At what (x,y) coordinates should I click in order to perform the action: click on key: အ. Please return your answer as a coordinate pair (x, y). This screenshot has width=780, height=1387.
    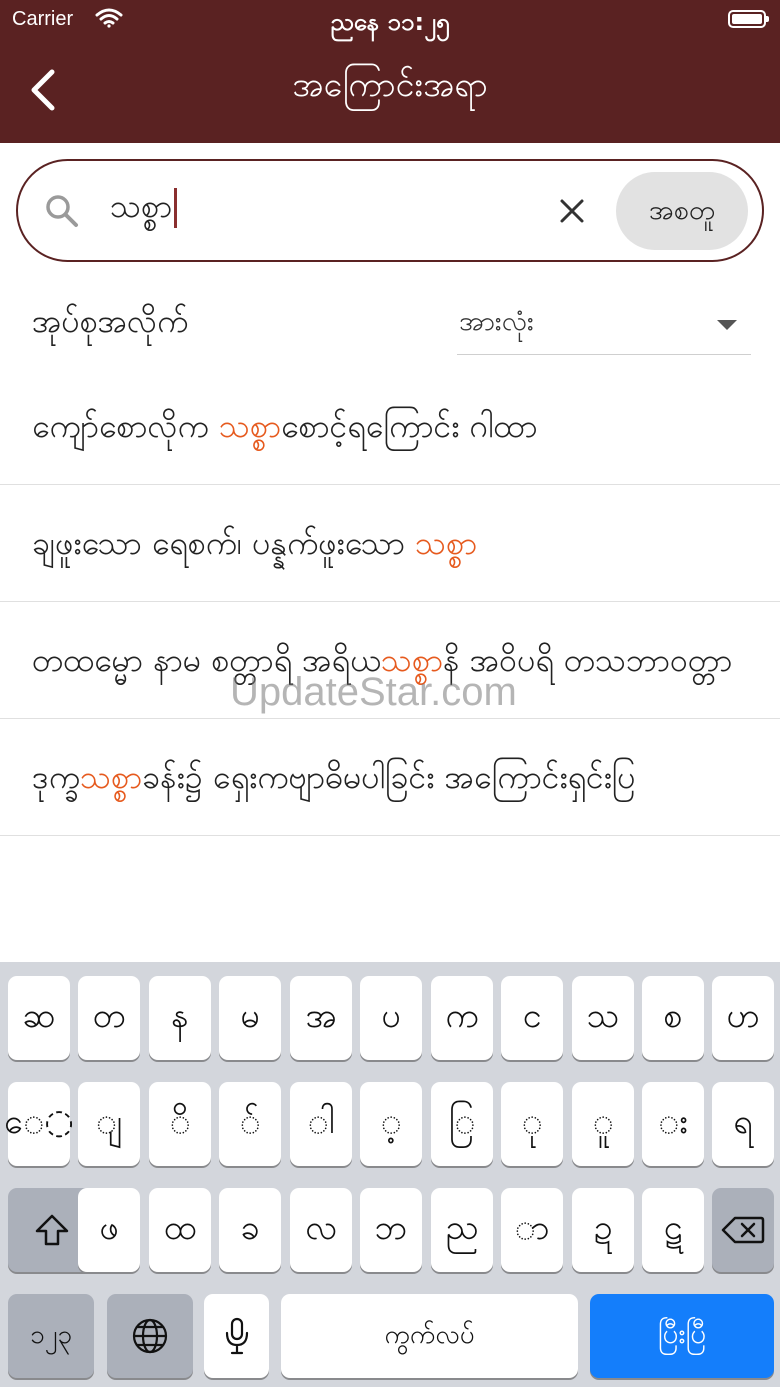
    Looking at the image, I should click on (321, 1018).